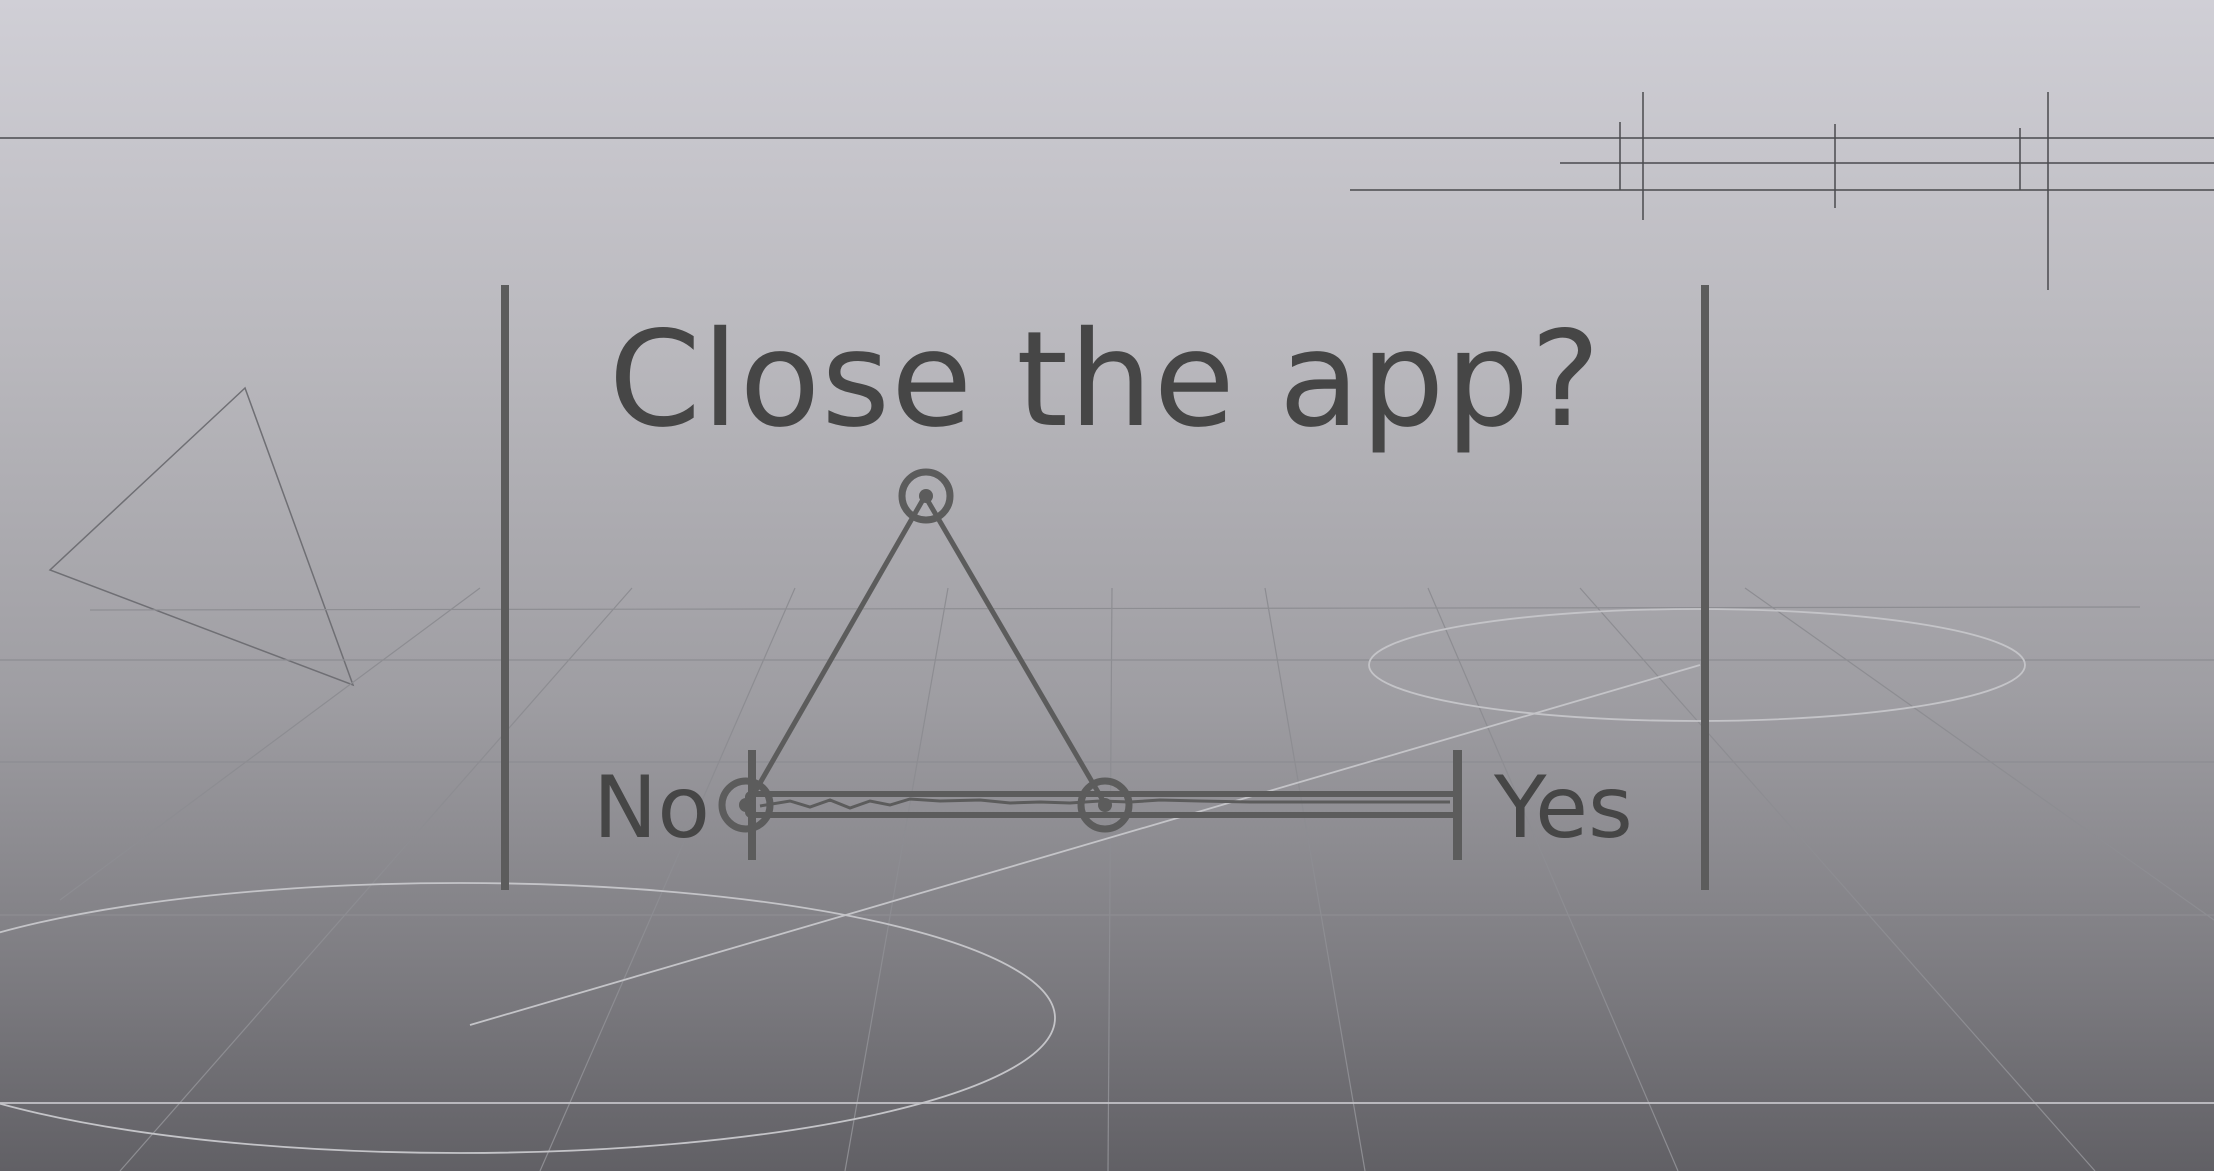 This screenshot has width=2214, height=1171. I want to click on confirm-slider-widget, so click(1090, 664).